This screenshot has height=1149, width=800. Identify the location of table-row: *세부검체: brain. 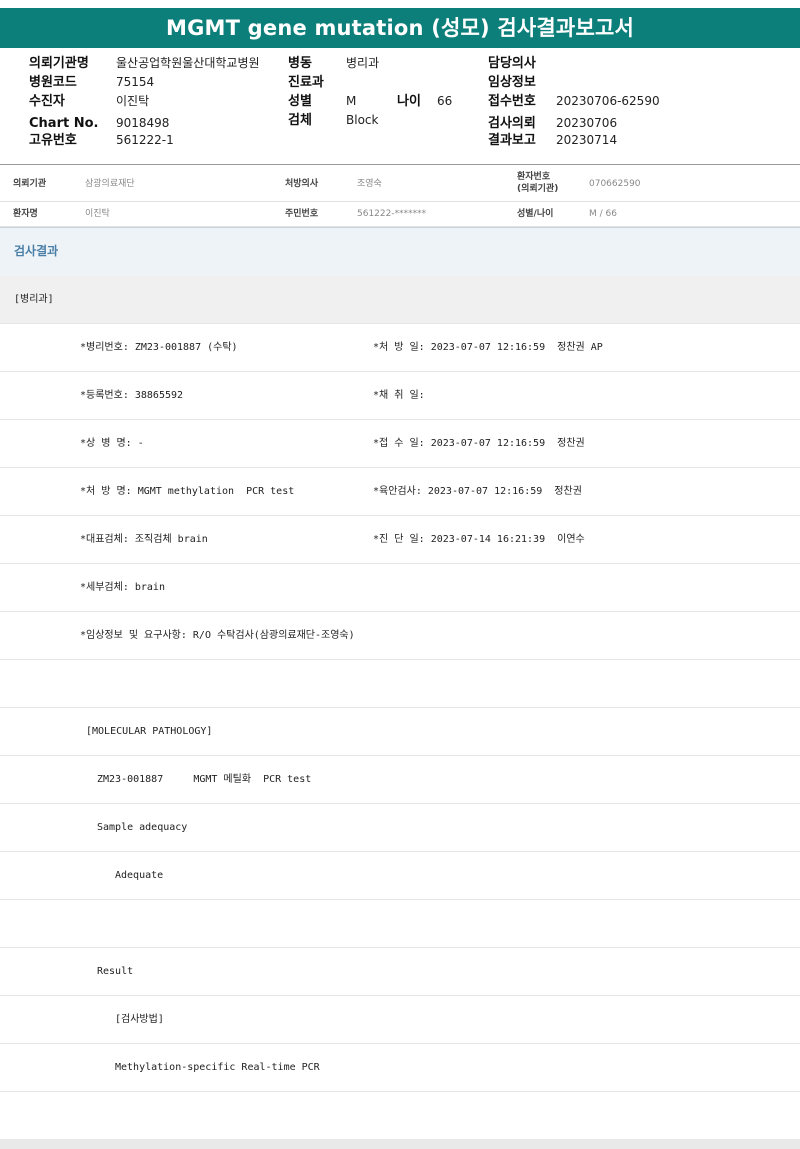
(400, 588).